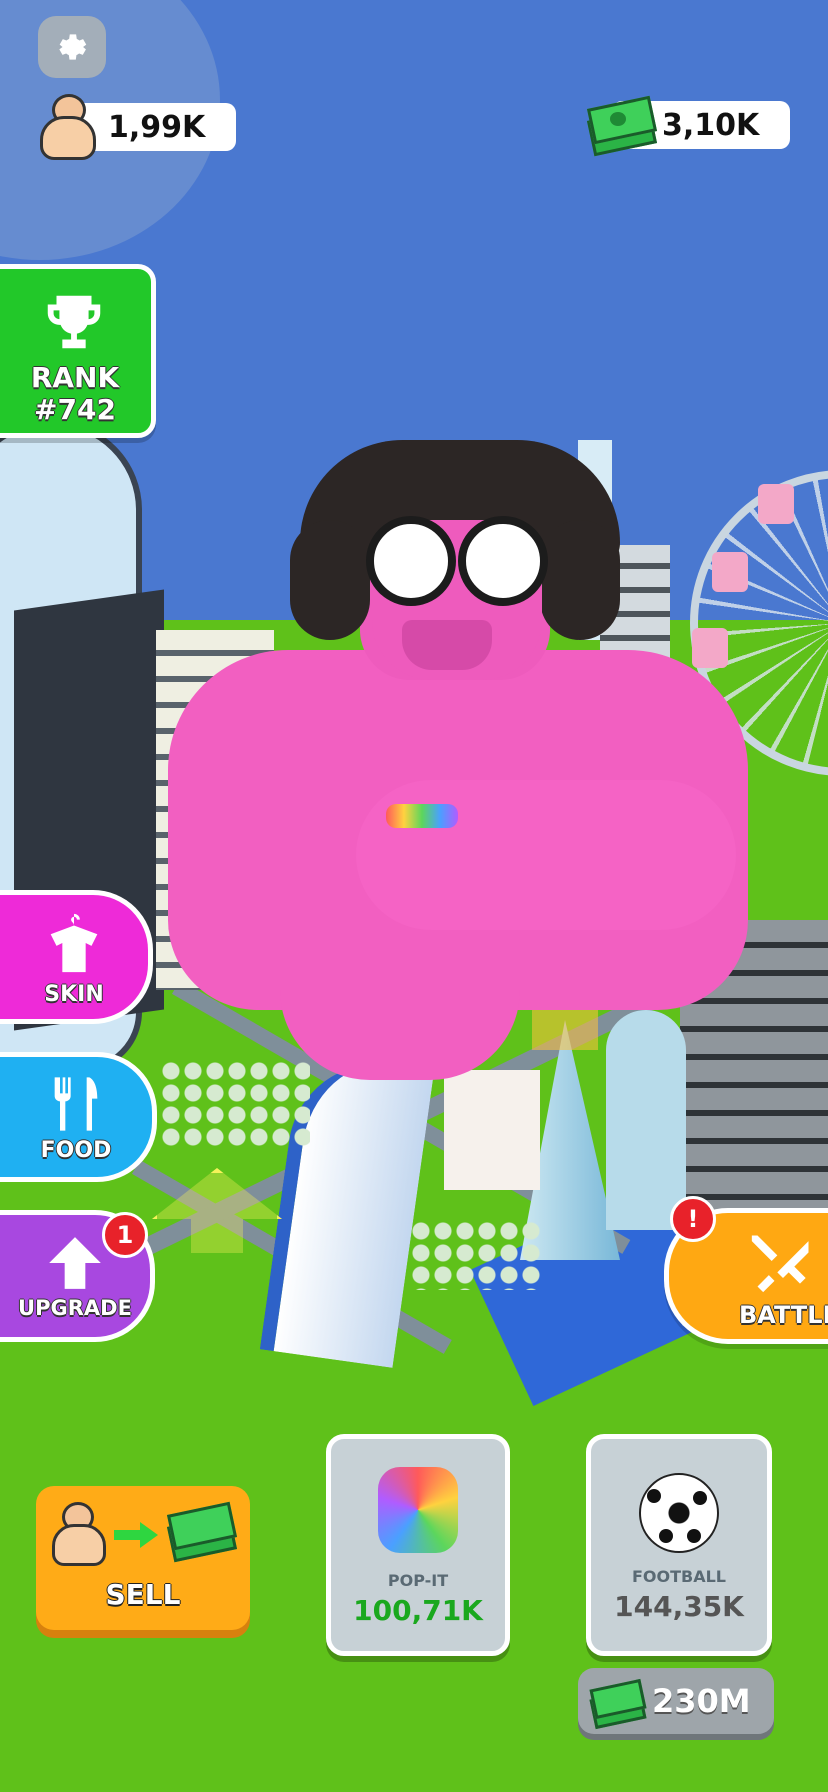 This screenshot has width=828, height=1792. I want to click on gear-icon, so click(73, 47).